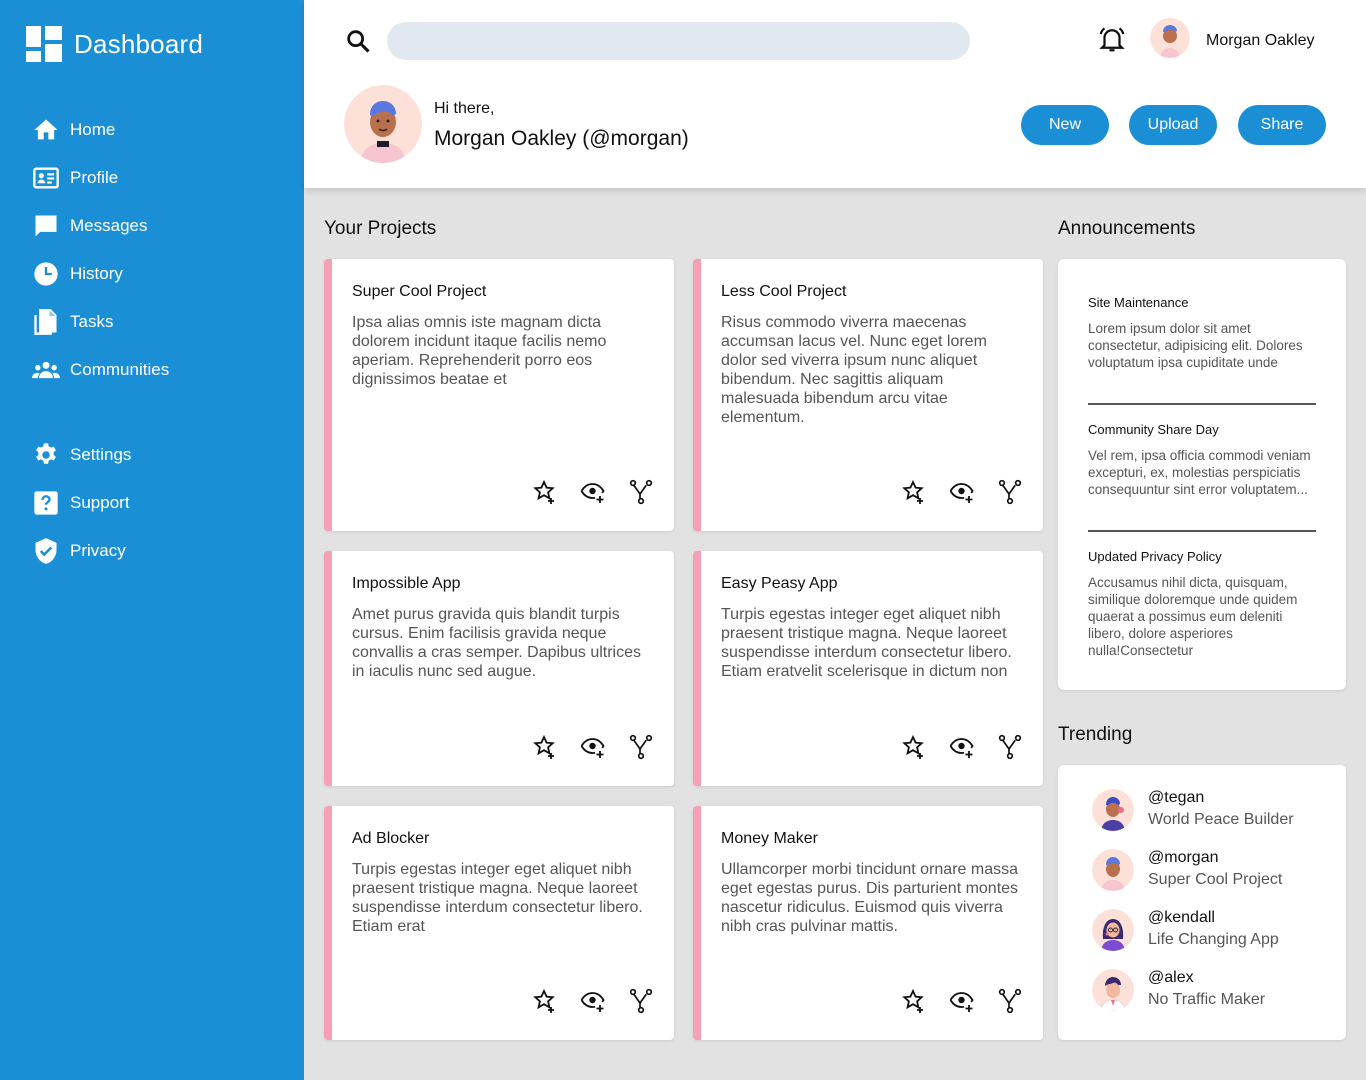  What do you see at coordinates (380, 228) in the screenshot?
I see `projects-title: Your Projects` at bounding box center [380, 228].